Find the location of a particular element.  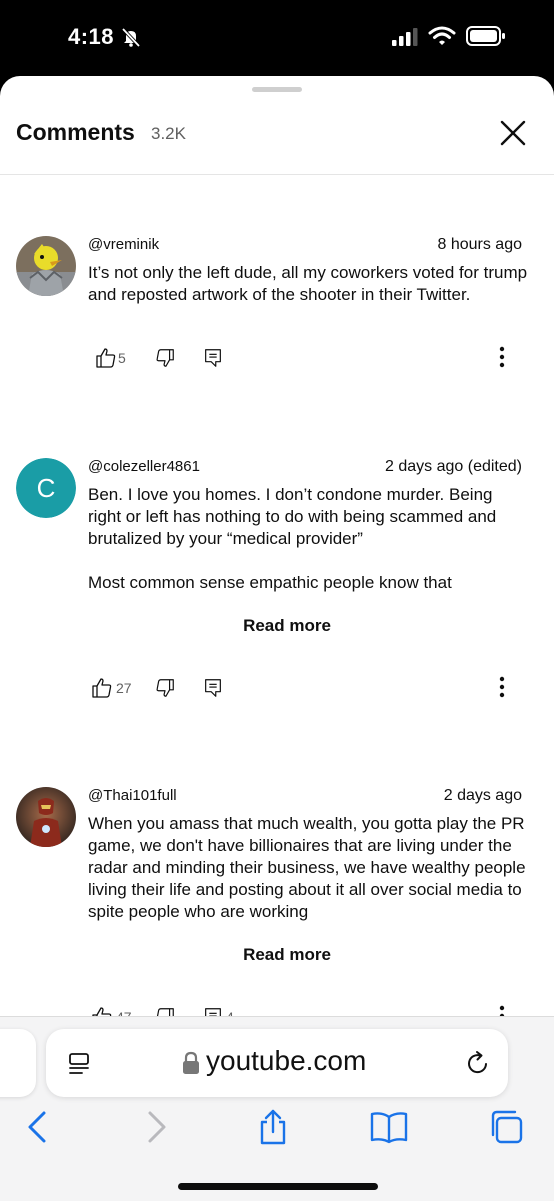

previous-tab-peek is located at coordinates (18, 1063).